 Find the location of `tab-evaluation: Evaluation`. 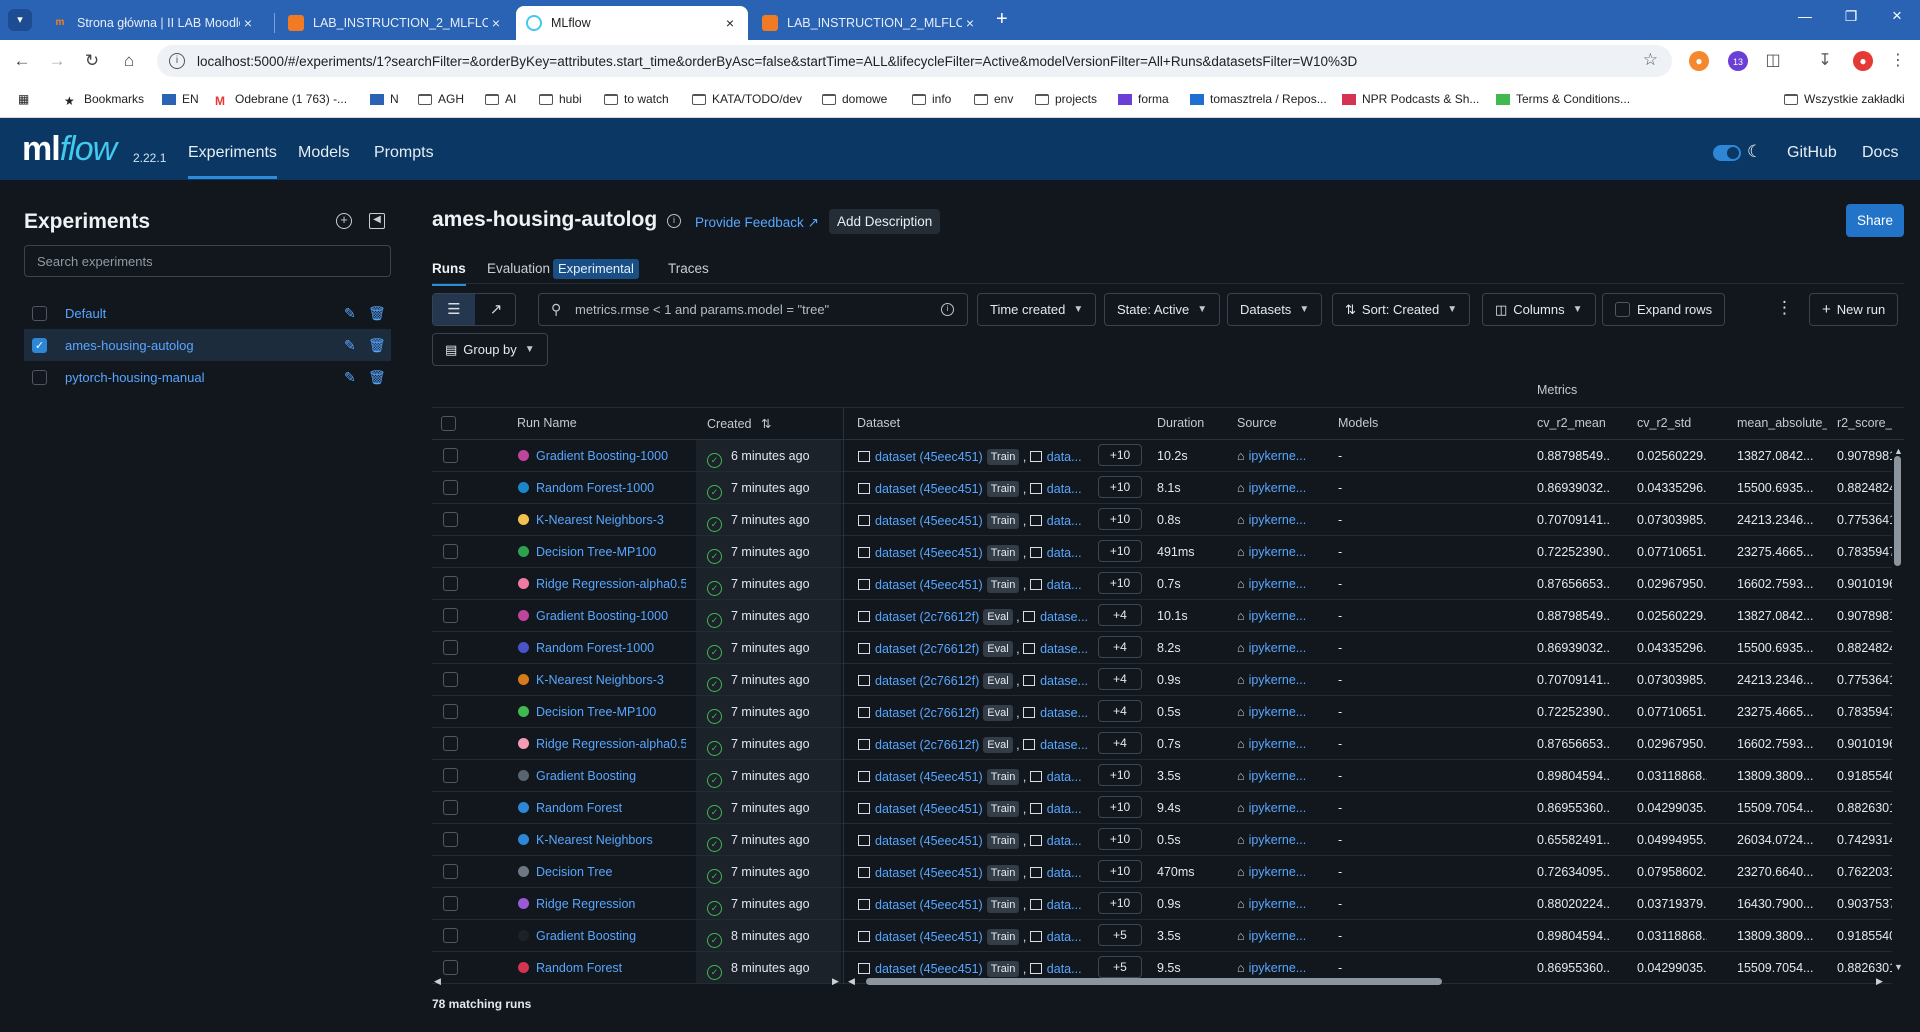

tab-evaluation: Evaluation is located at coordinates (518, 268).